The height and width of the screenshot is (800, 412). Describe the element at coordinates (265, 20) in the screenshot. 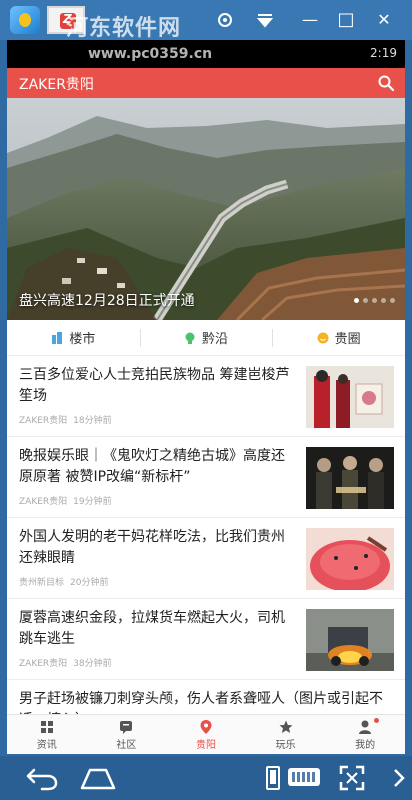

I see `dropdown-menu-icon` at that location.